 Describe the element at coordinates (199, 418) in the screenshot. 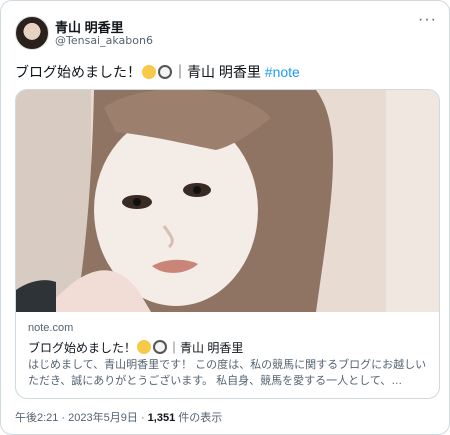

I see `views-label: 件の表示` at that location.